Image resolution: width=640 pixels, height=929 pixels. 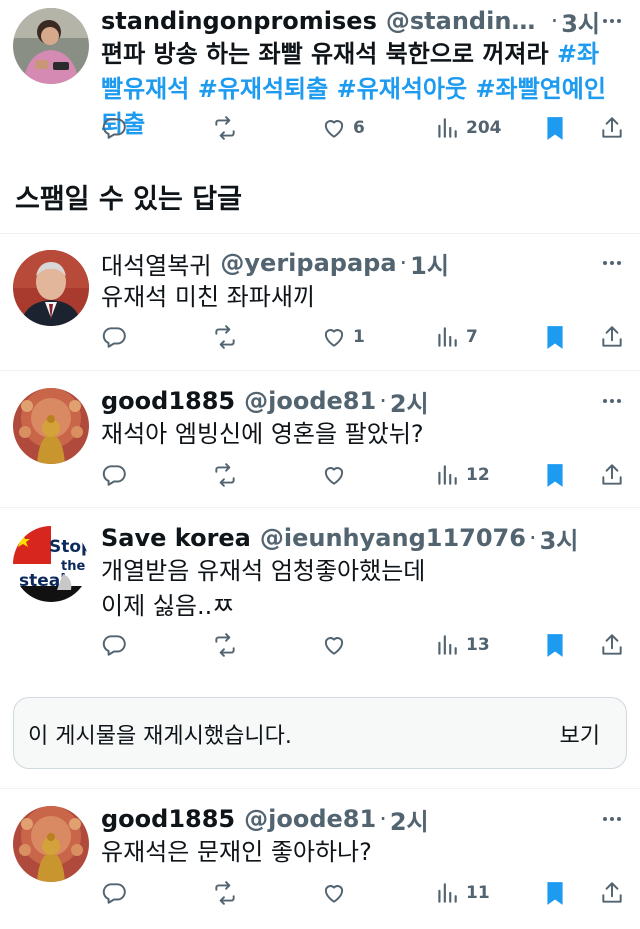 I want to click on view-count: 13, so click(x=478, y=645).